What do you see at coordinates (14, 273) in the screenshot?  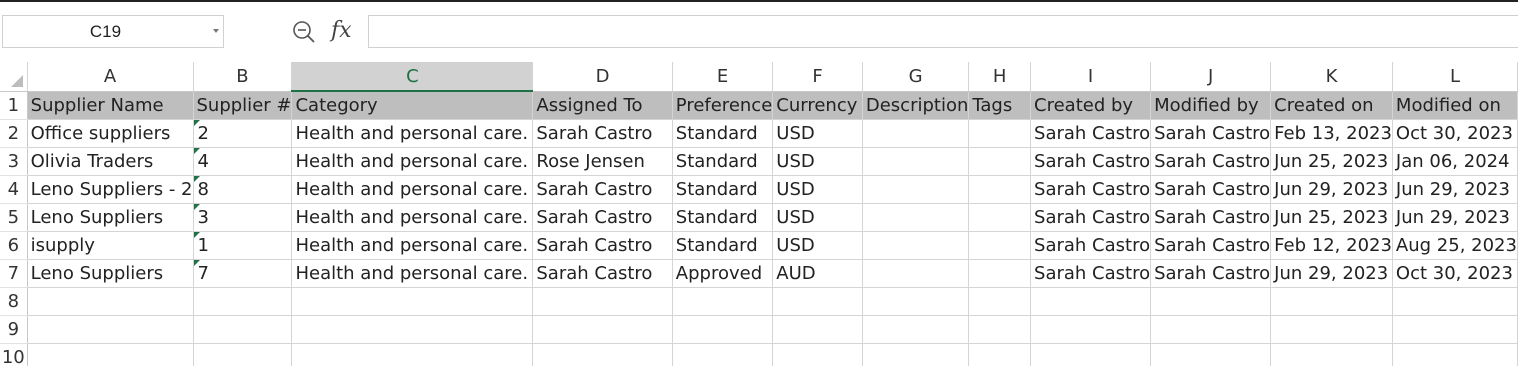 I see `row-header: 7` at bounding box center [14, 273].